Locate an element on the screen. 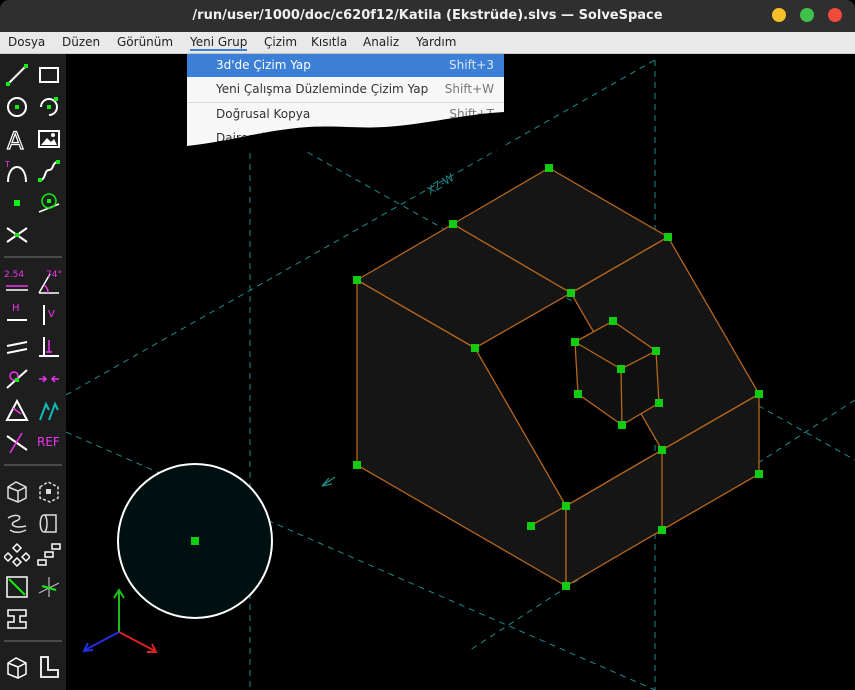 Image resolution: width=855 pixels, height=690 pixels. vertical-constraint-icon: V is located at coordinates (49, 315).